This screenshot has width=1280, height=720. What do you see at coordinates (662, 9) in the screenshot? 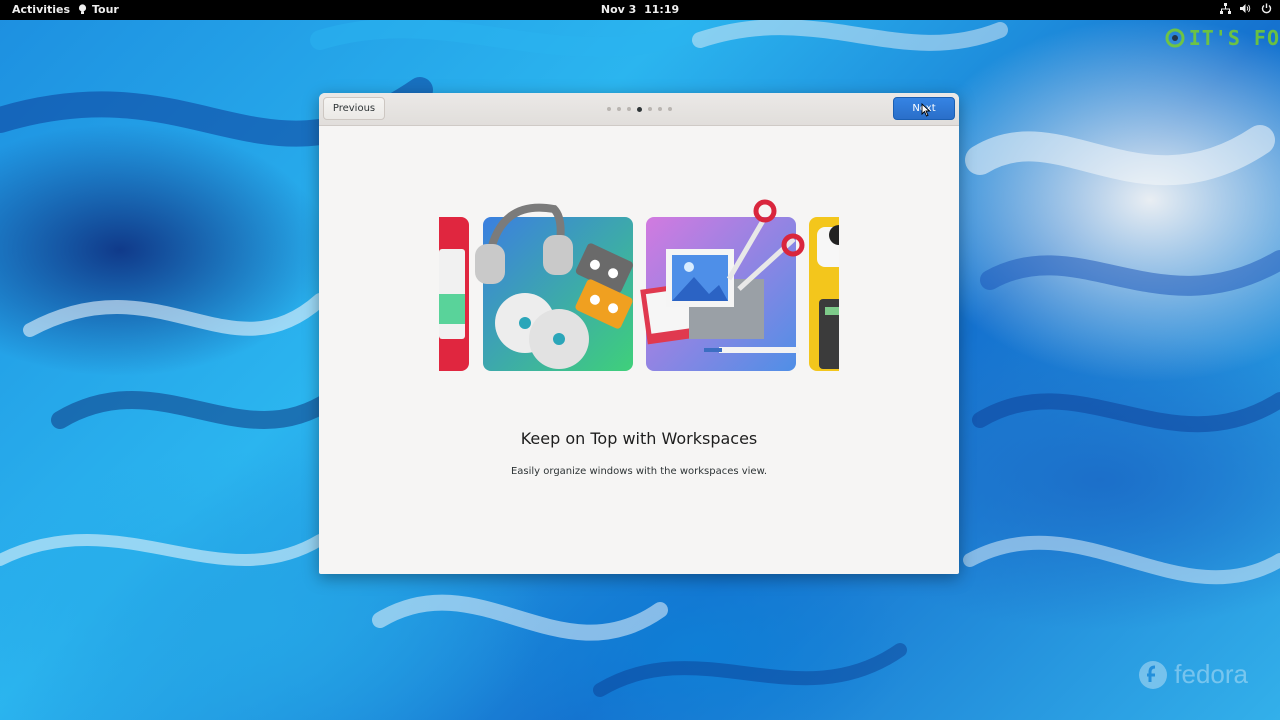
I see `clock-time: 11:19` at bounding box center [662, 9].